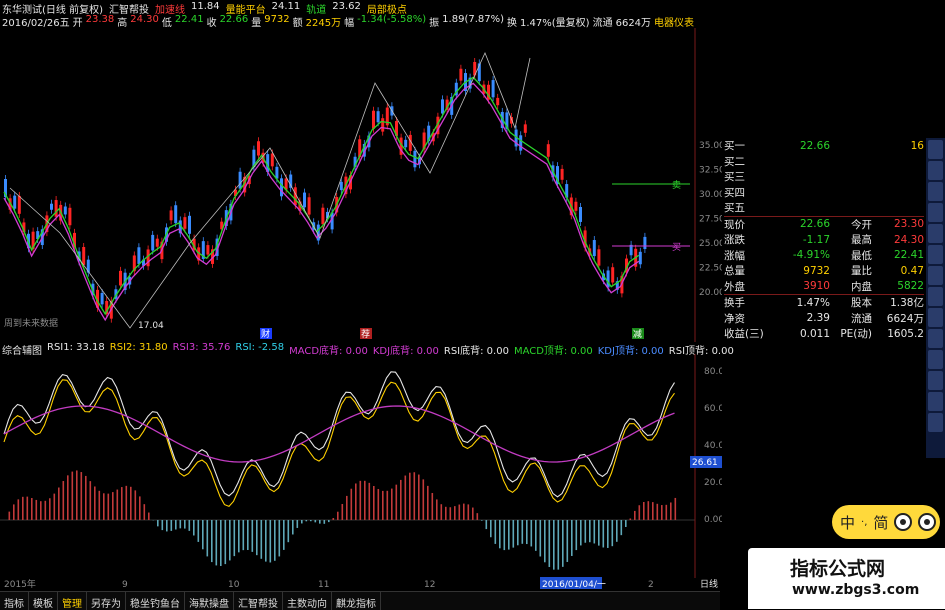  What do you see at coordinates (167, 21) in the screenshot?
I see `low-label: 低` at bounding box center [167, 21].